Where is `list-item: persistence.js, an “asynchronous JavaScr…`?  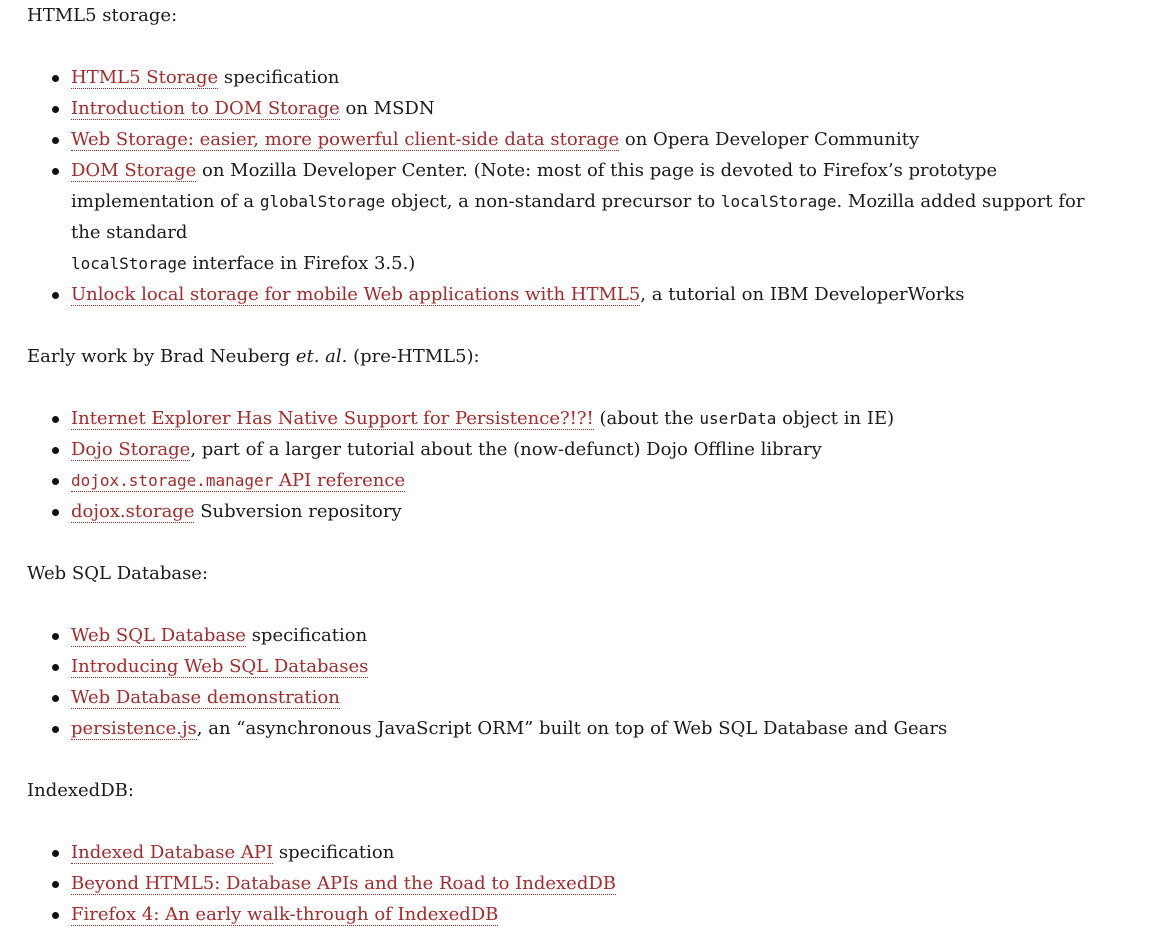 list-item: persistence.js, an “asynchronous JavaScr… is located at coordinates (572, 728).